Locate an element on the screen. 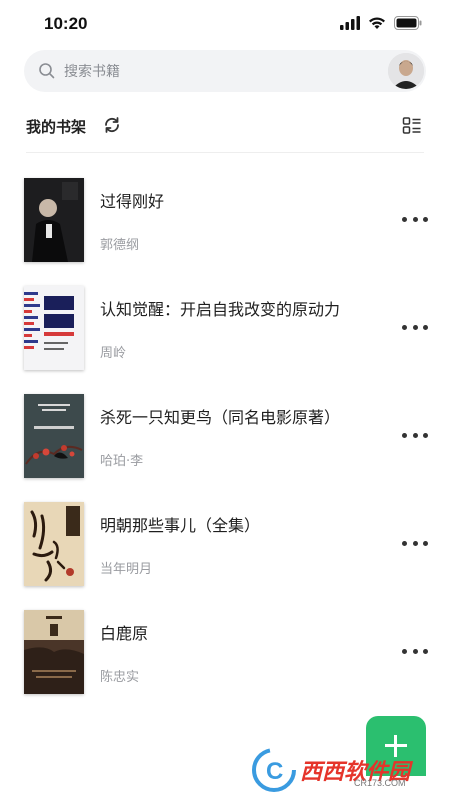 The width and height of the screenshot is (450, 800). watermark: C 西西软件园 CR173.COM is located at coordinates (350, 770).